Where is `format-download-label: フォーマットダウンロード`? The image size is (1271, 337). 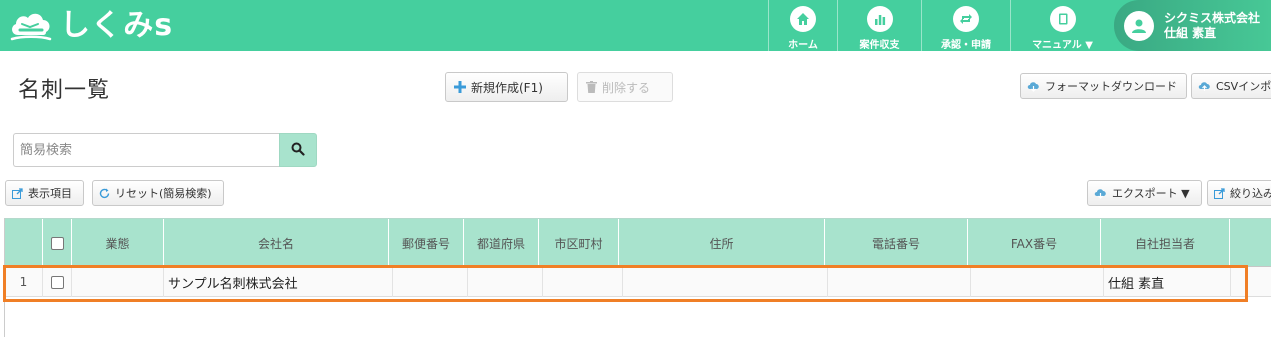 format-download-label: フォーマットダウンロード is located at coordinates (1111, 86).